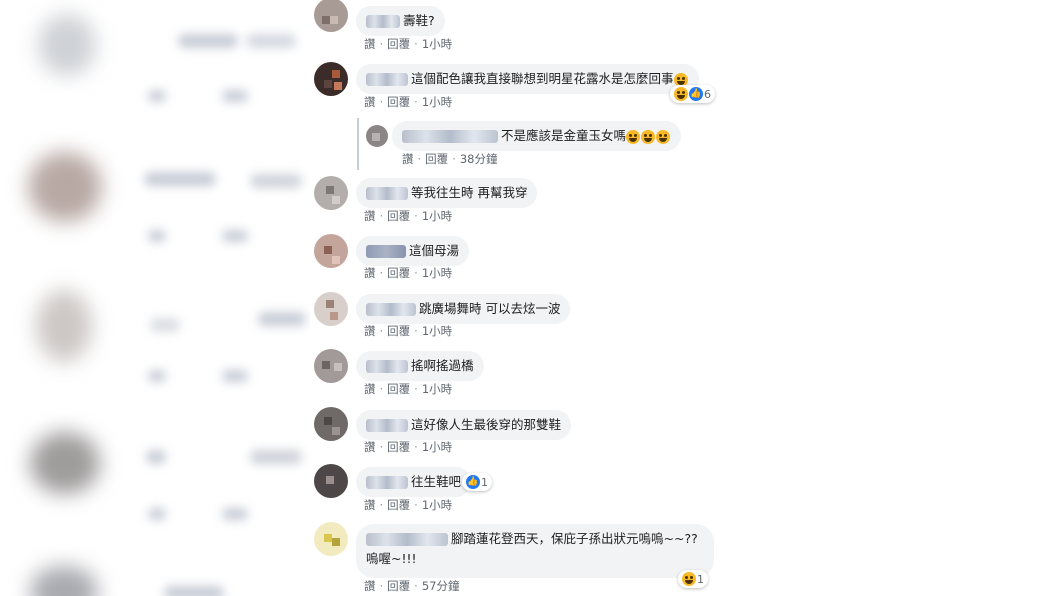  I want to click on comment-bubble: 腳踏蓮花登西天，保庇子孫出狀元嗚嗚~~?? 嗚喔~!!!, so click(535, 551).